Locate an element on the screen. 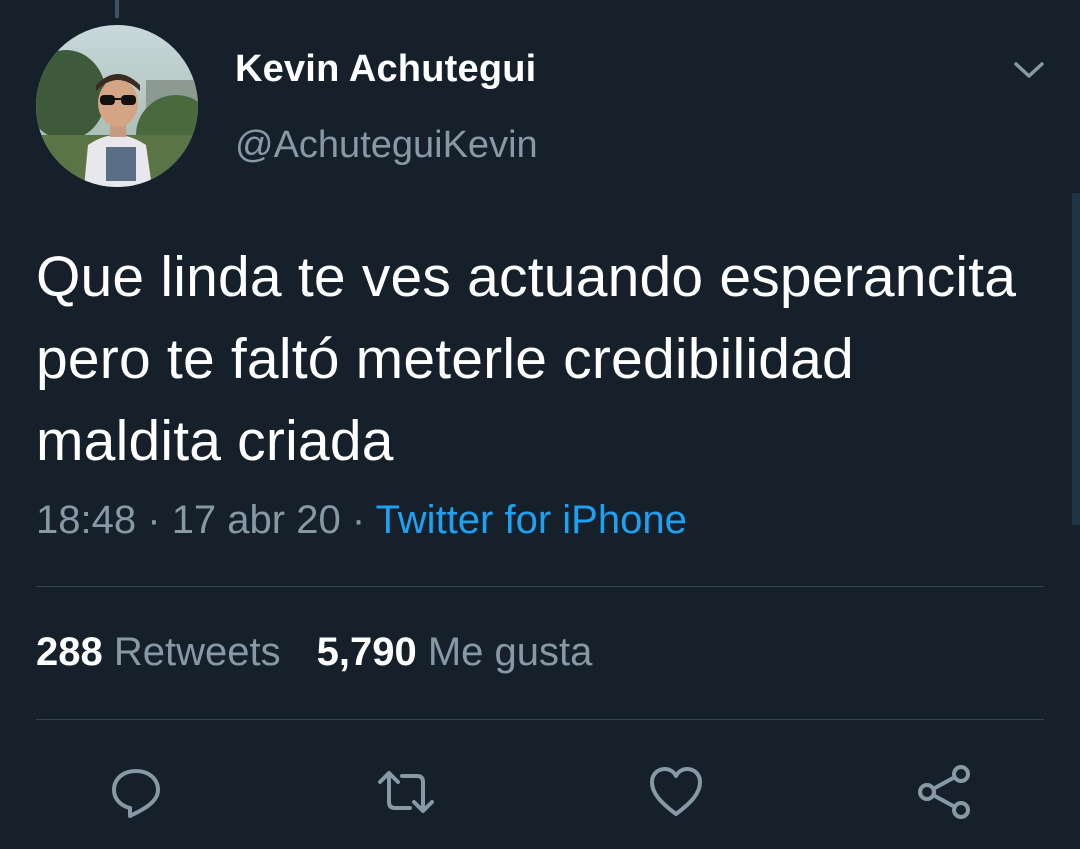  like-button is located at coordinates (676, 792).